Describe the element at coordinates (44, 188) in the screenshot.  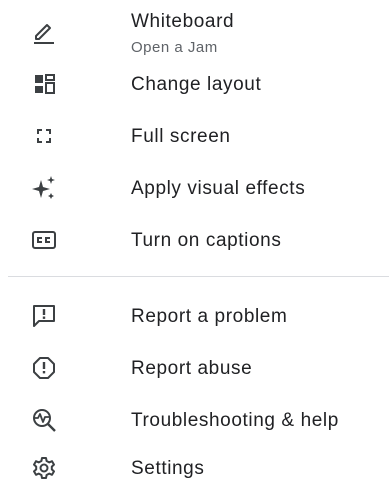
I see `sparkle-icon` at that location.